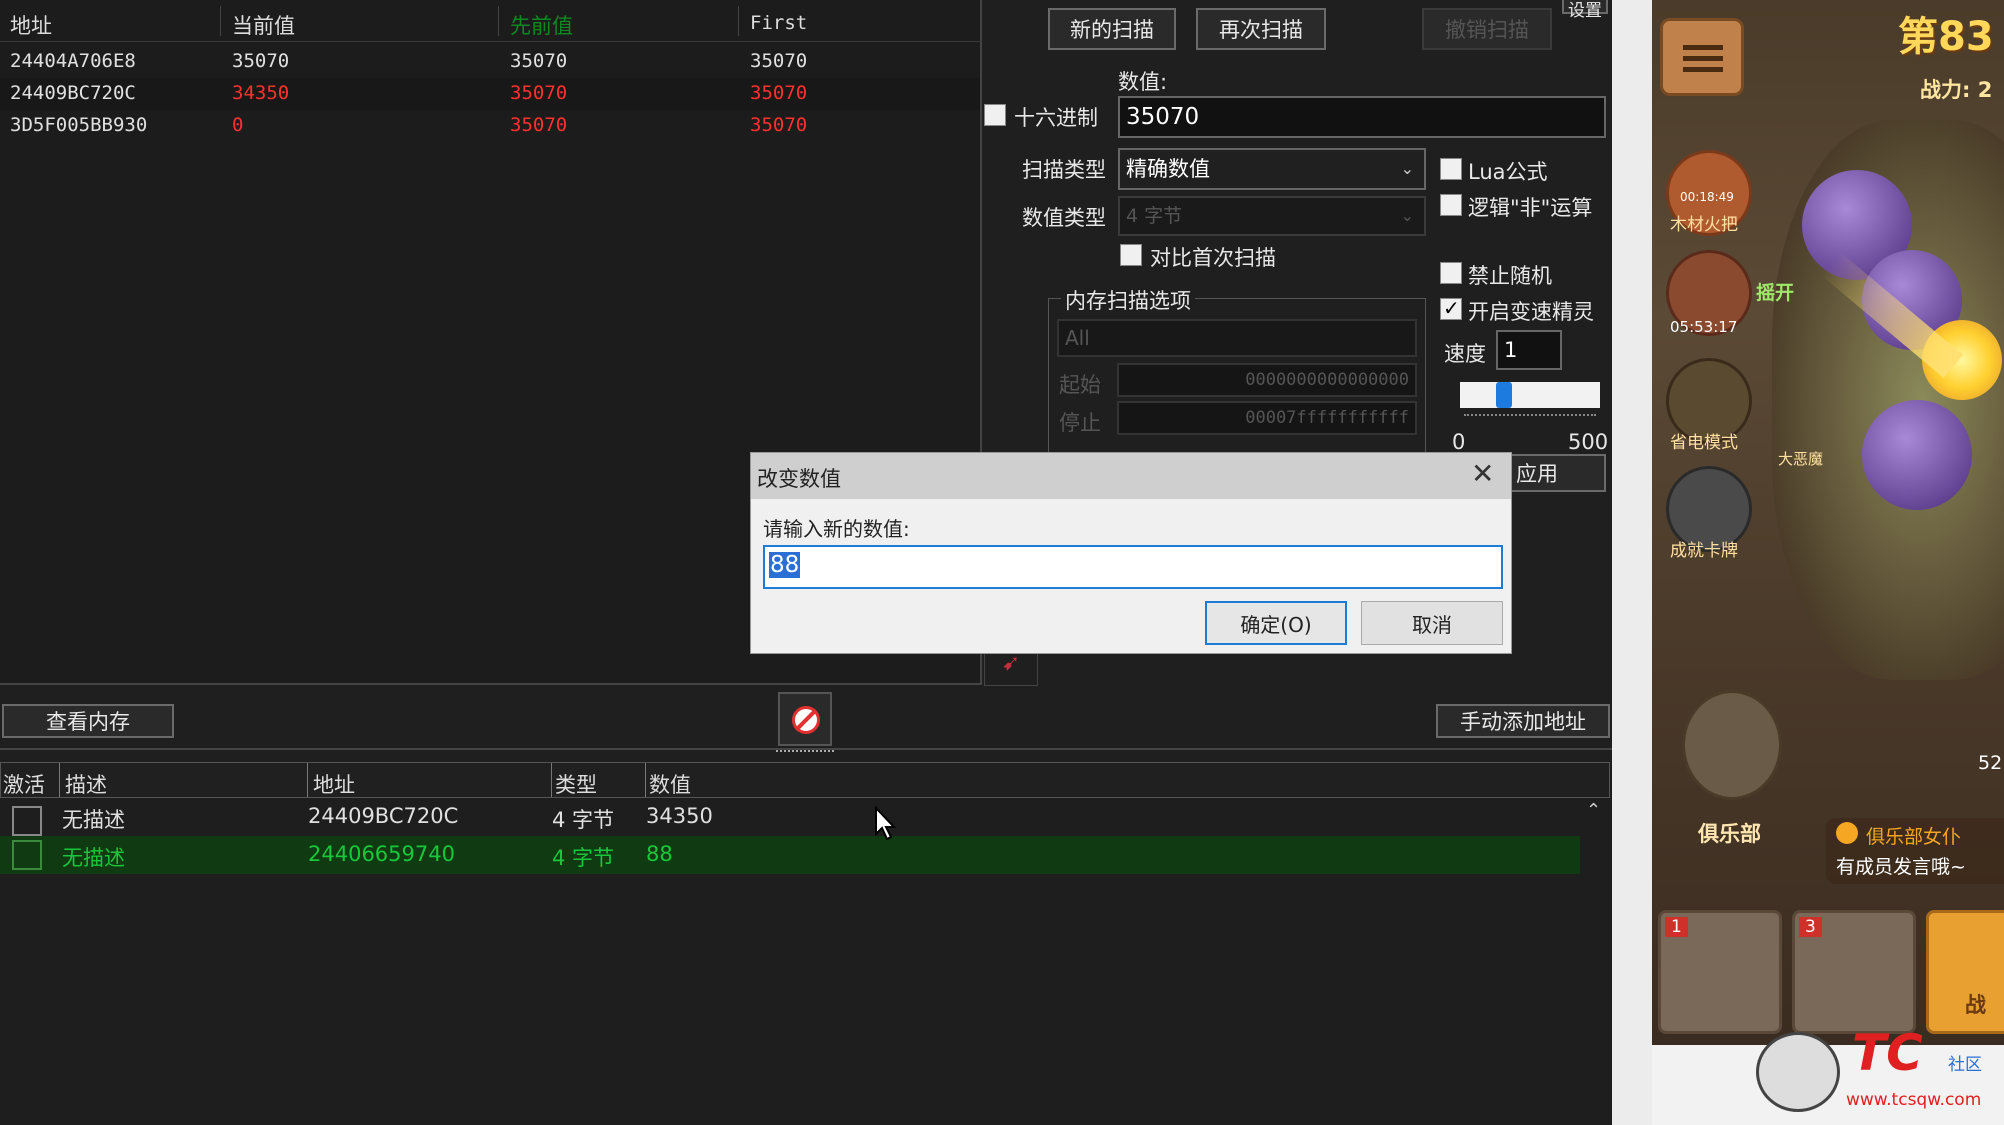 This screenshot has height=1125, width=2004. What do you see at coordinates (1990, 763) in the screenshot?
I see `count-label: 52` at bounding box center [1990, 763].